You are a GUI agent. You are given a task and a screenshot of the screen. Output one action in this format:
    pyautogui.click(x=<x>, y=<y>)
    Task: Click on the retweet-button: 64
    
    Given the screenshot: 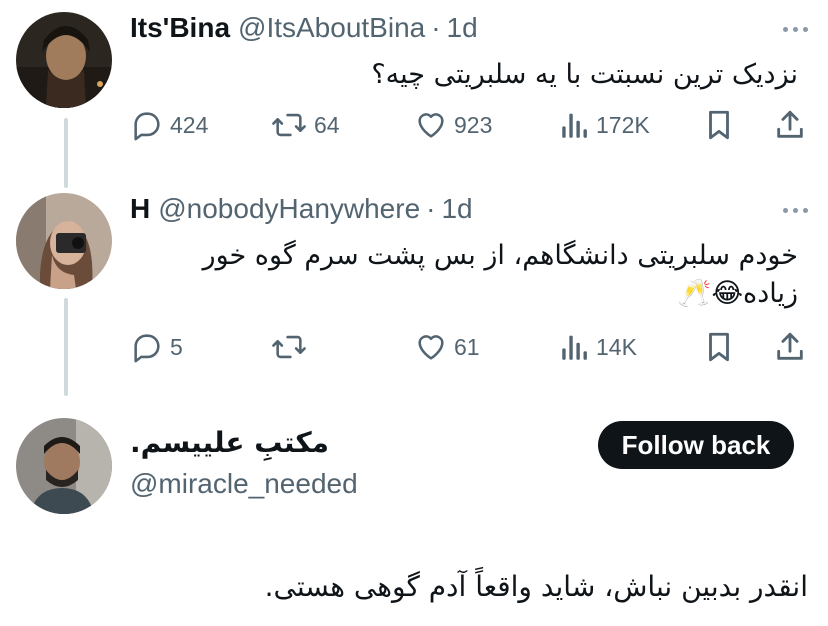 What is the action you would take?
    pyautogui.click(x=305, y=125)
    